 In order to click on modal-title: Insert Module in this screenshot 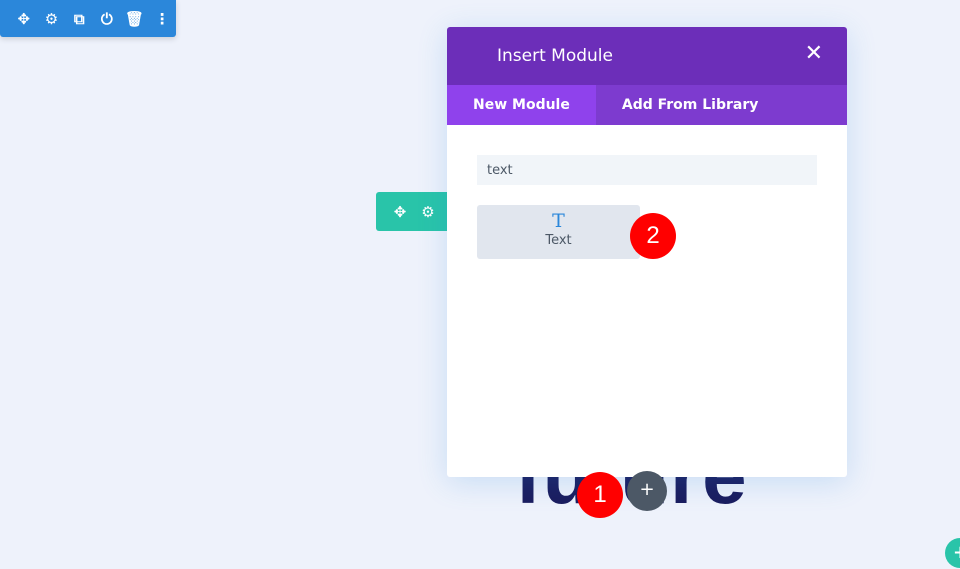, I will do `click(555, 56)`.